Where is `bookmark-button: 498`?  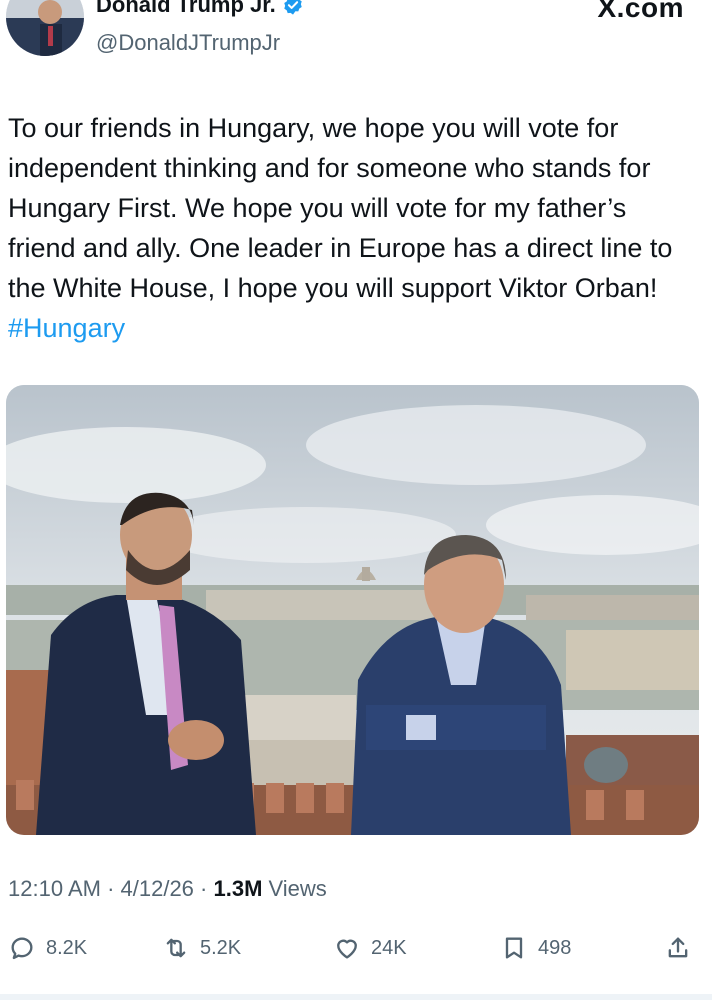 bookmark-button: 498 is located at coordinates (535, 948).